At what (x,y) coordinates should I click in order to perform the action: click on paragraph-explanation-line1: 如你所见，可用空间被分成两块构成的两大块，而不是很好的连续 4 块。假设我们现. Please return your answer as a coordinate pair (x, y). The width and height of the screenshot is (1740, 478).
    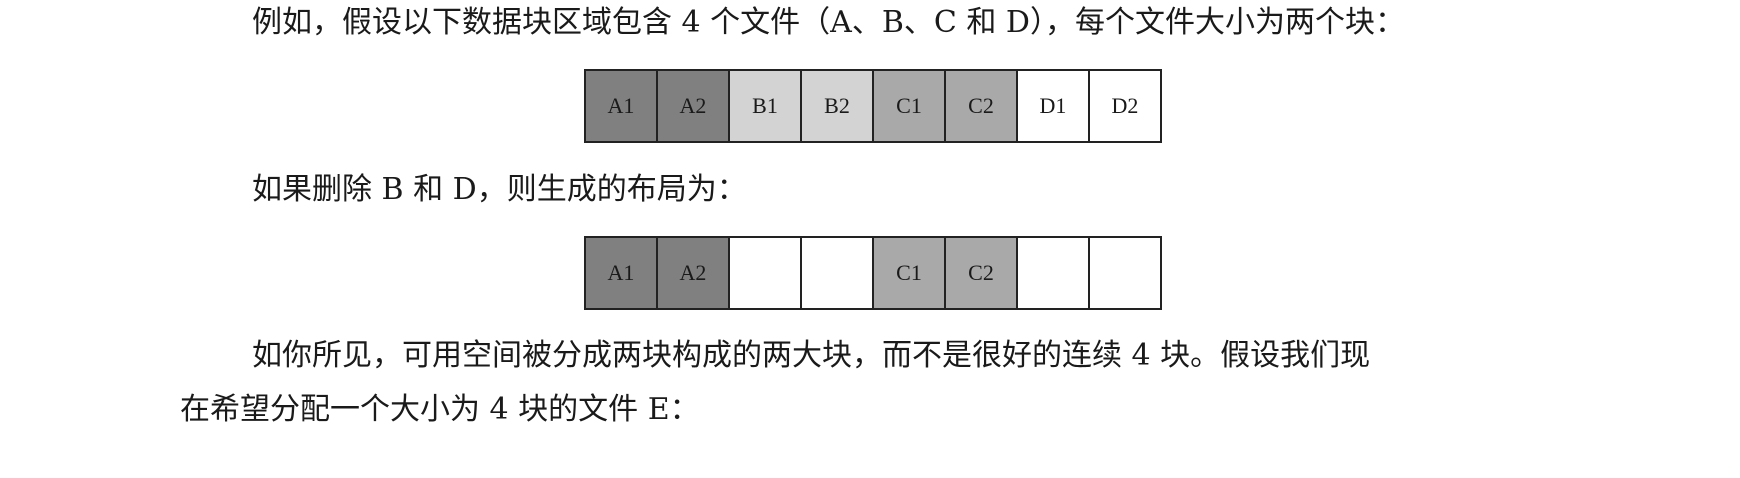
    Looking at the image, I should click on (811, 355).